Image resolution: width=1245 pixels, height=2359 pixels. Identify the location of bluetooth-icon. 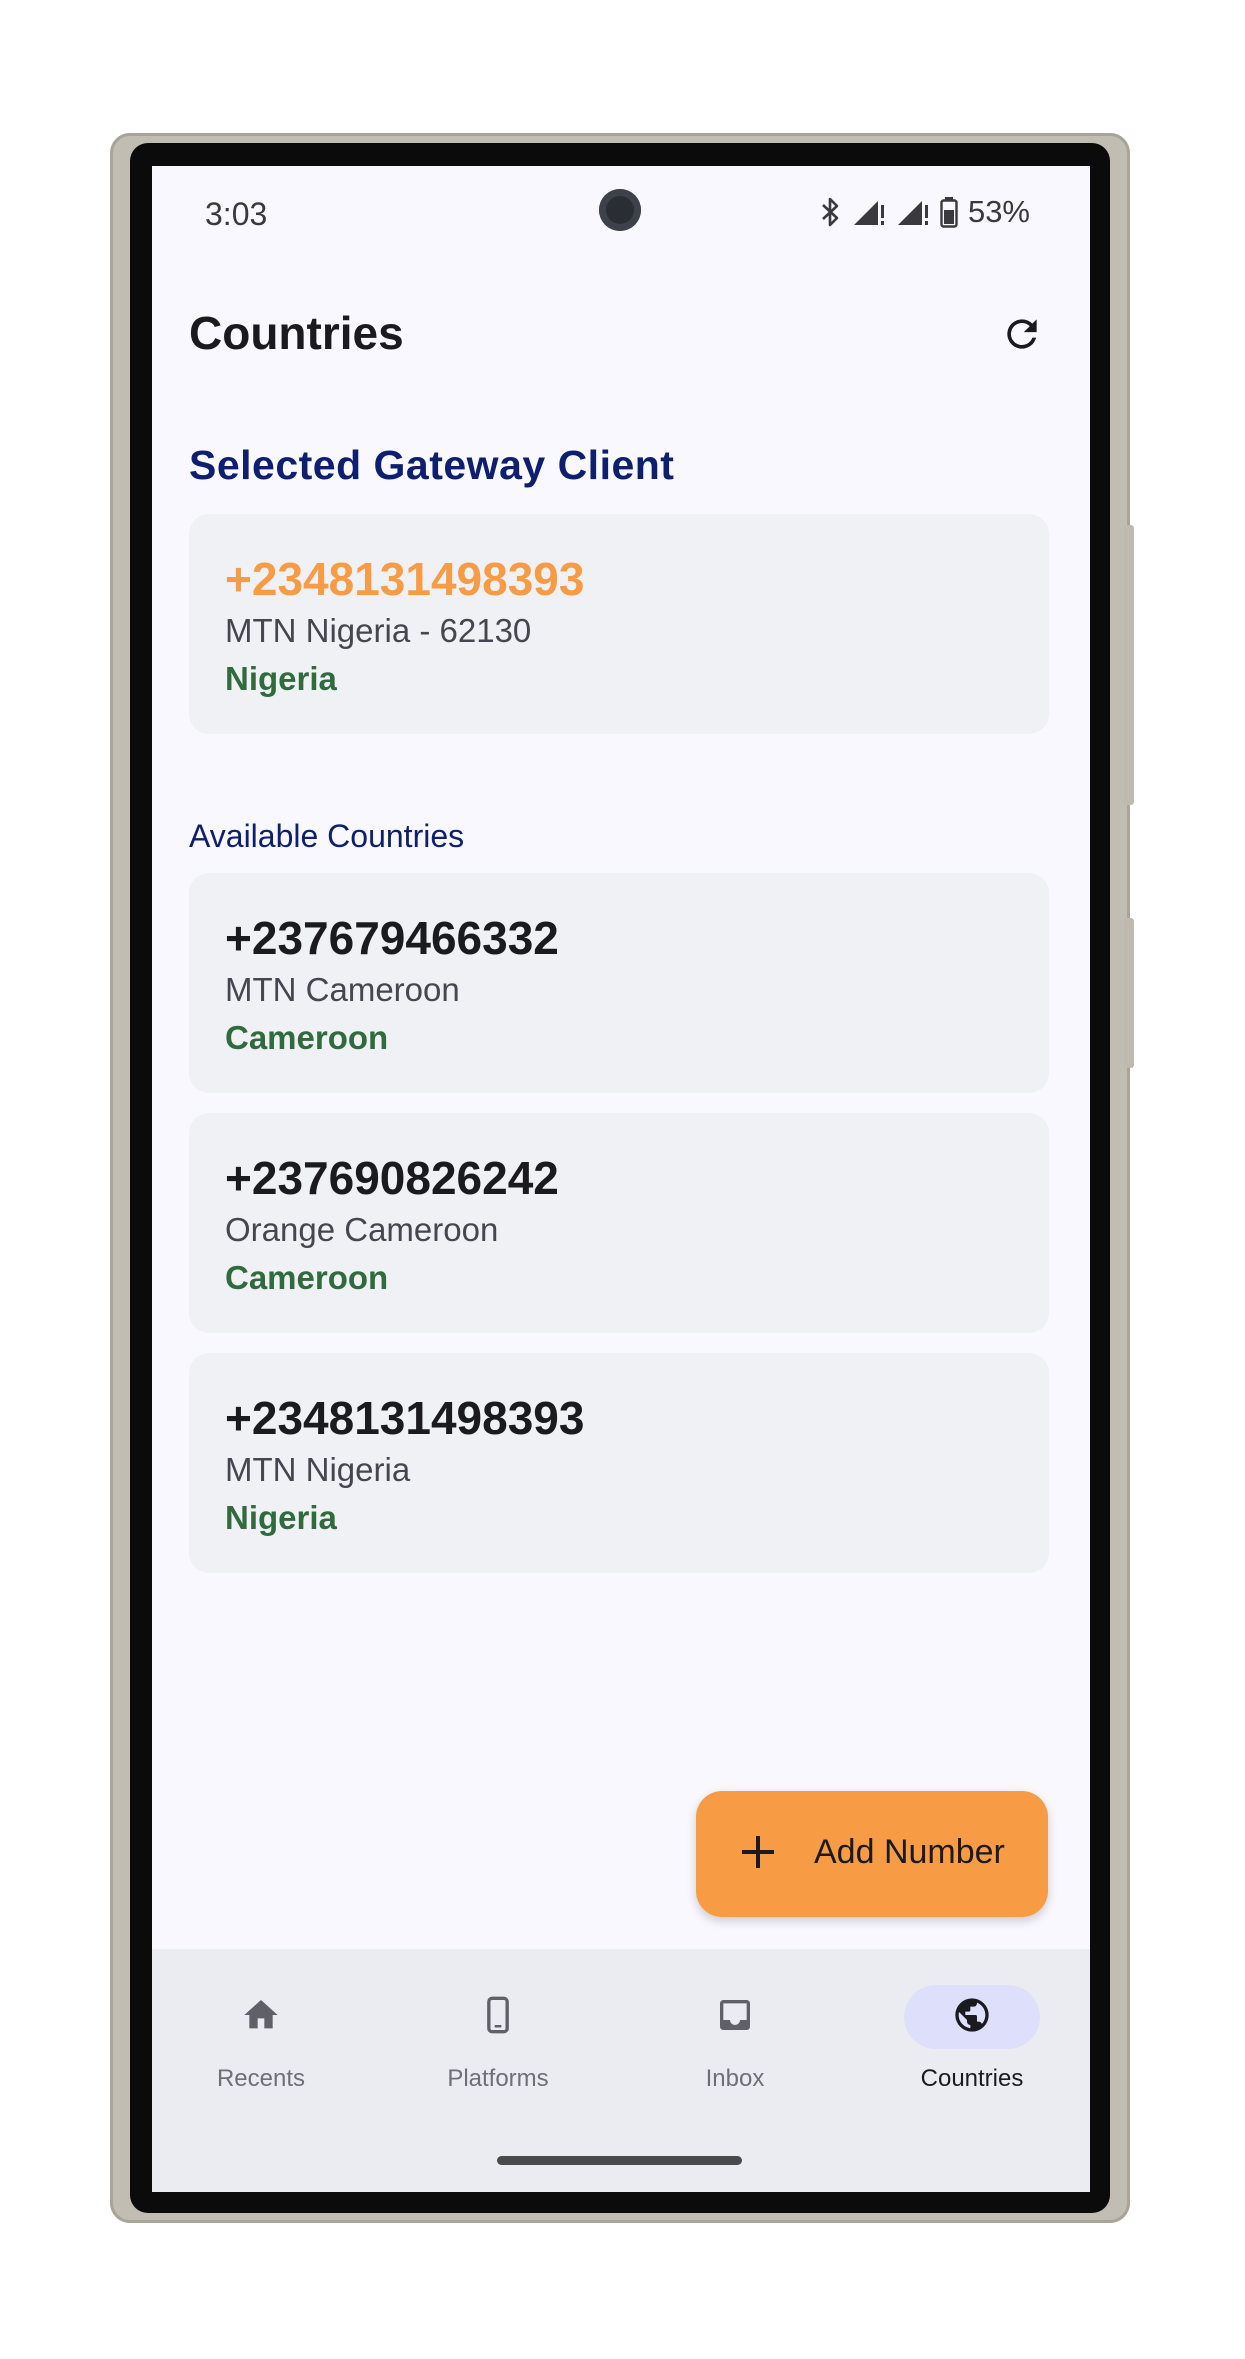
(831, 212).